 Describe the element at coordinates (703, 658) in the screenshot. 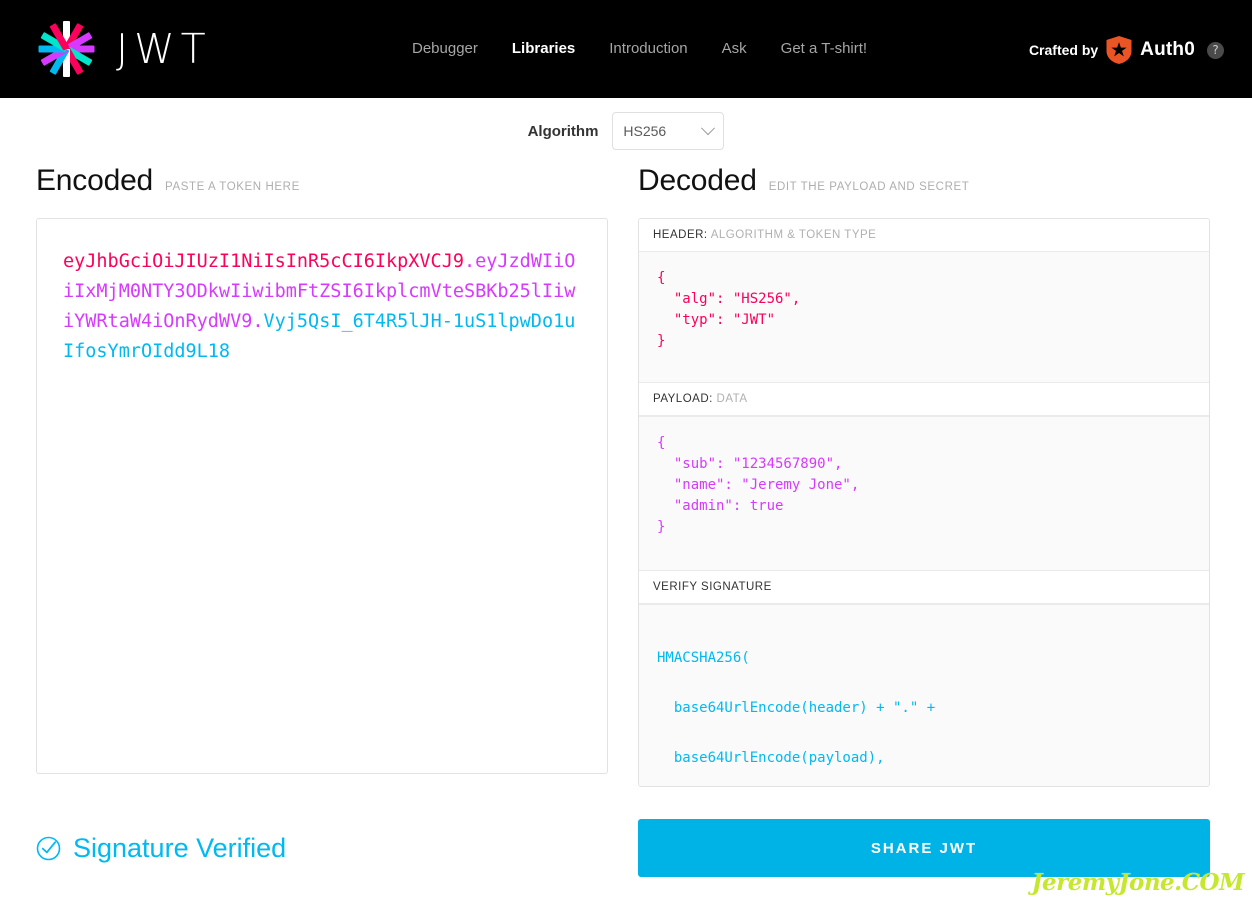

I see `signature-line-1: HMACSHA256(` at that location.